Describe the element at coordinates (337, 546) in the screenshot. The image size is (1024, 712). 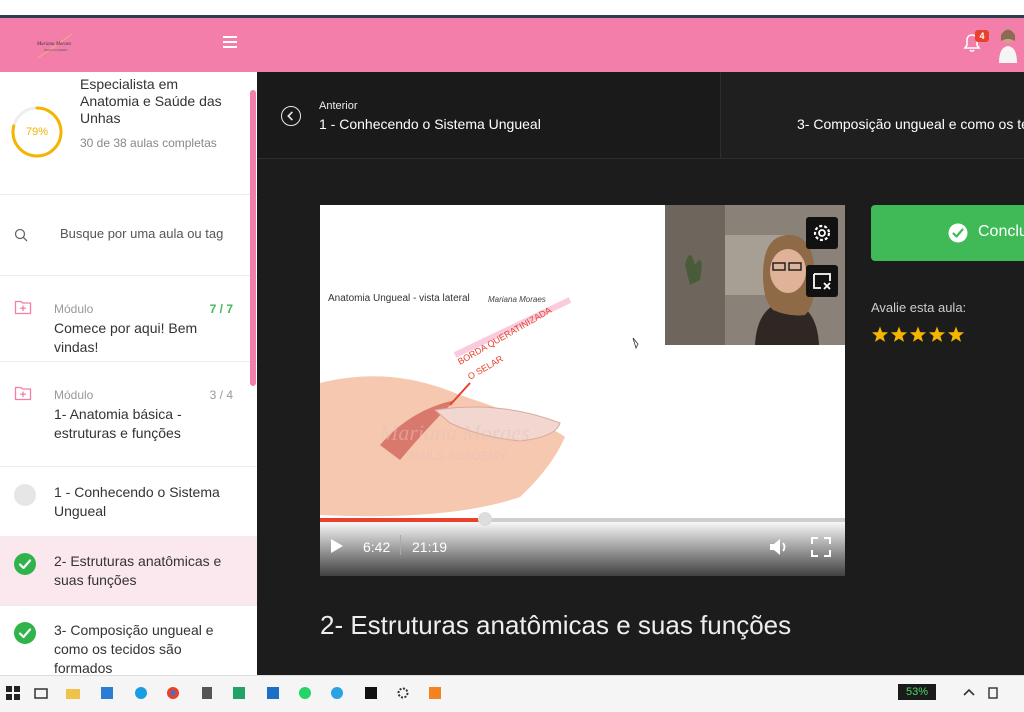
I see `play-icon` at that location.